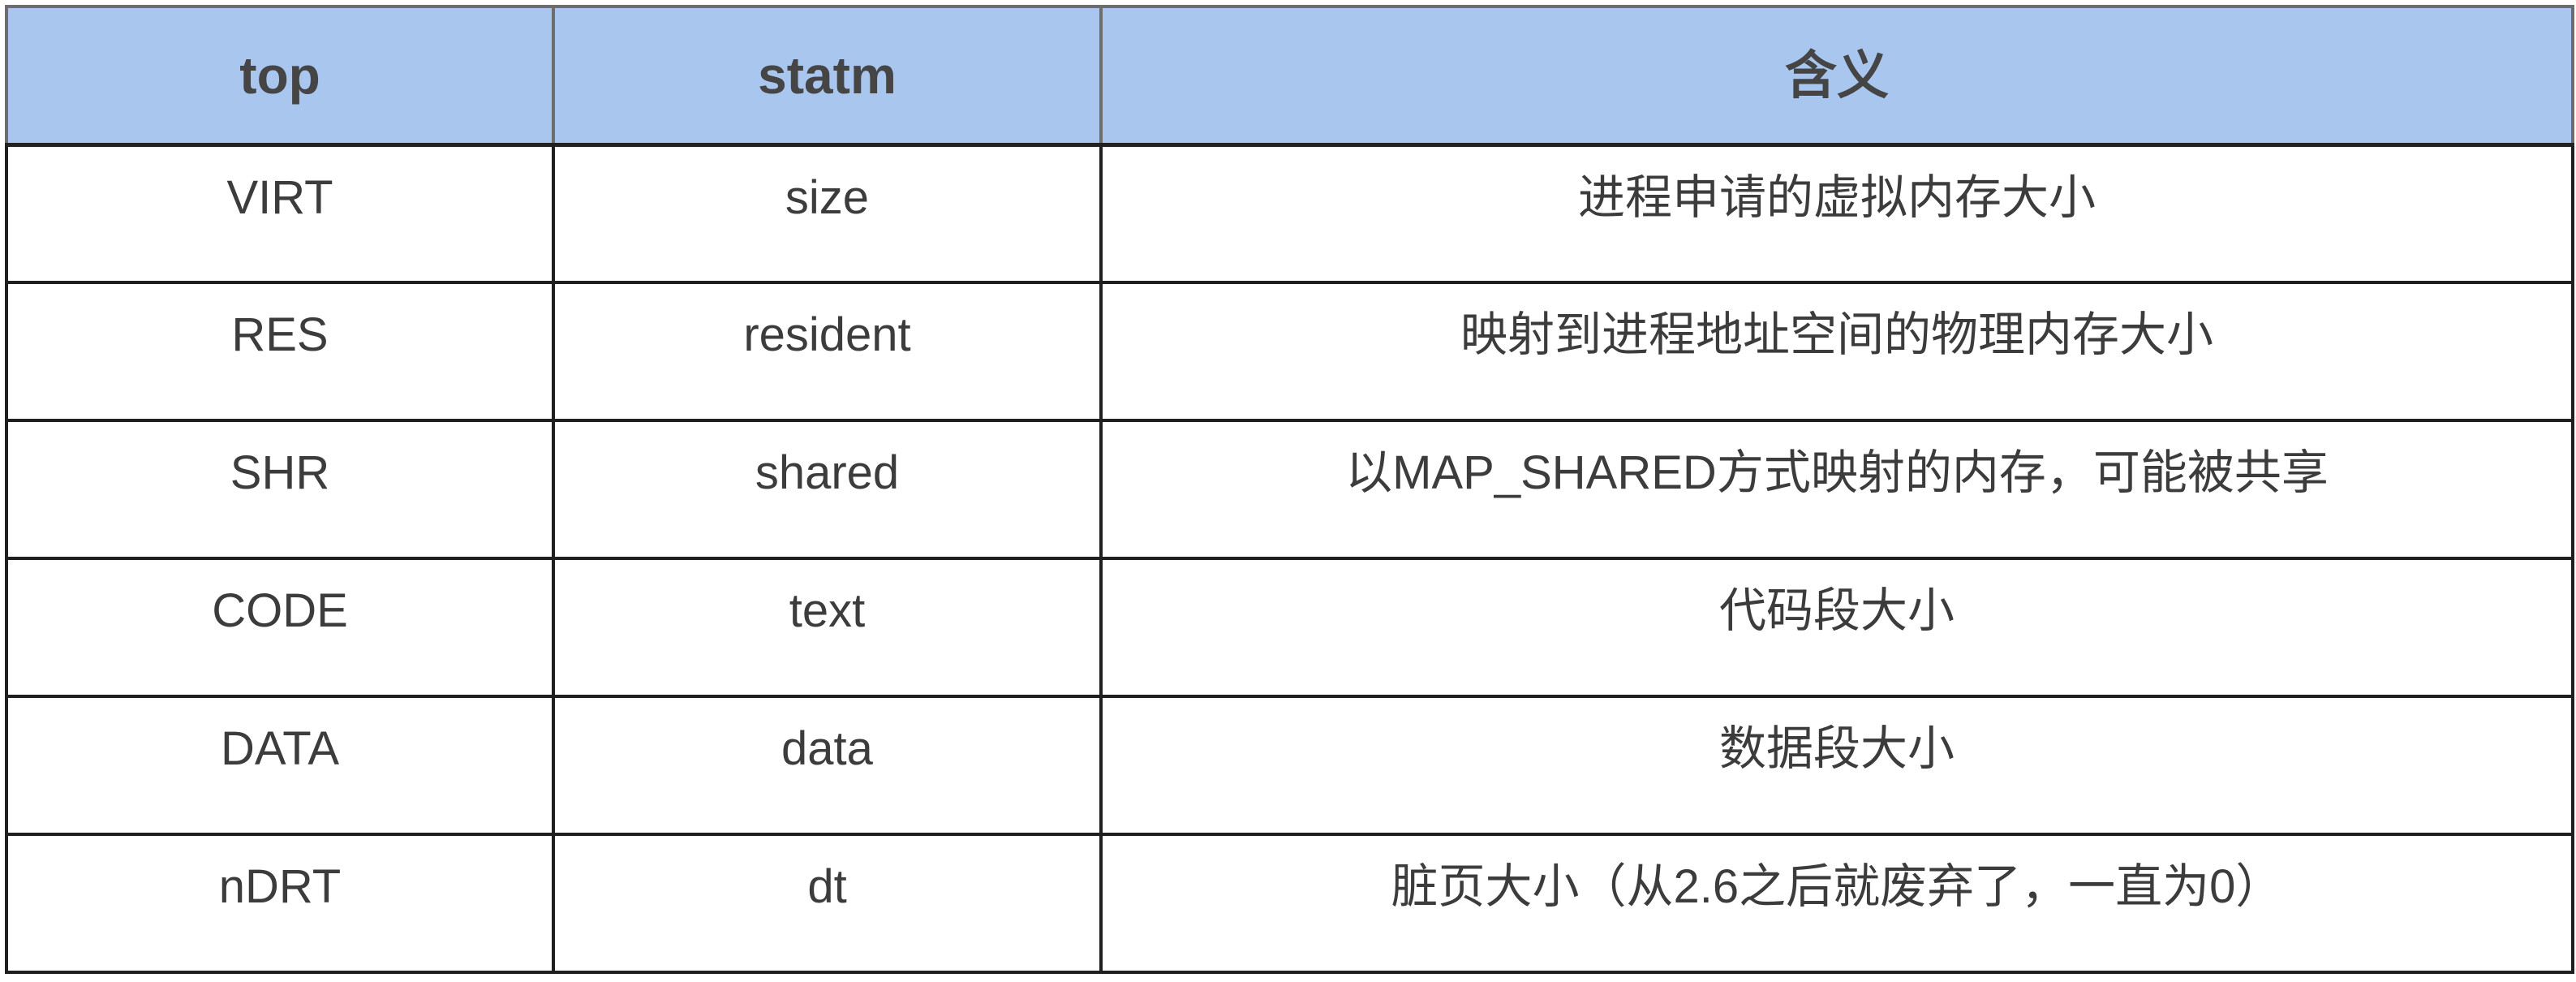  What do you see at coordinates (1836, 351) in the screenshot?
I see `cell-meaning: 映射到进程地址空间的物理内存大小` at bounding box center [1836, 351].